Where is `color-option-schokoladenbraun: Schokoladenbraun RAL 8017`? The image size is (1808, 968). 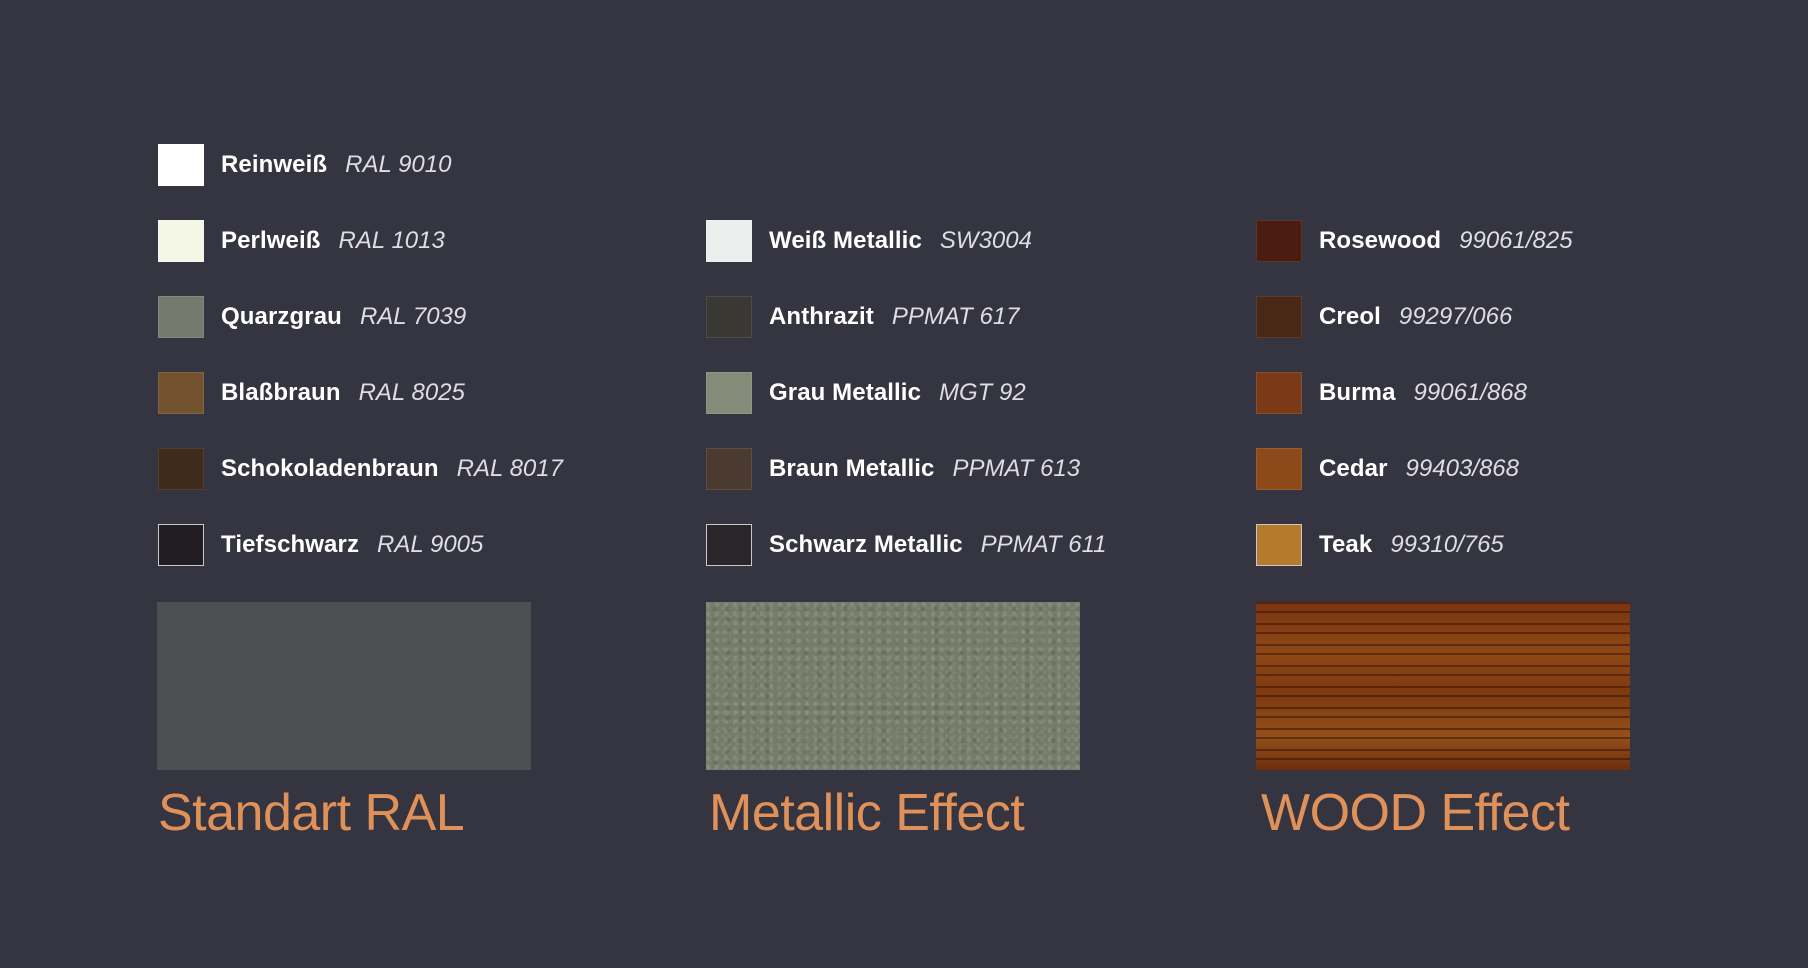 color-option-schokoladenbraun: Schokoladenbraun RAL 8017 is located at coordinates (418, 469).